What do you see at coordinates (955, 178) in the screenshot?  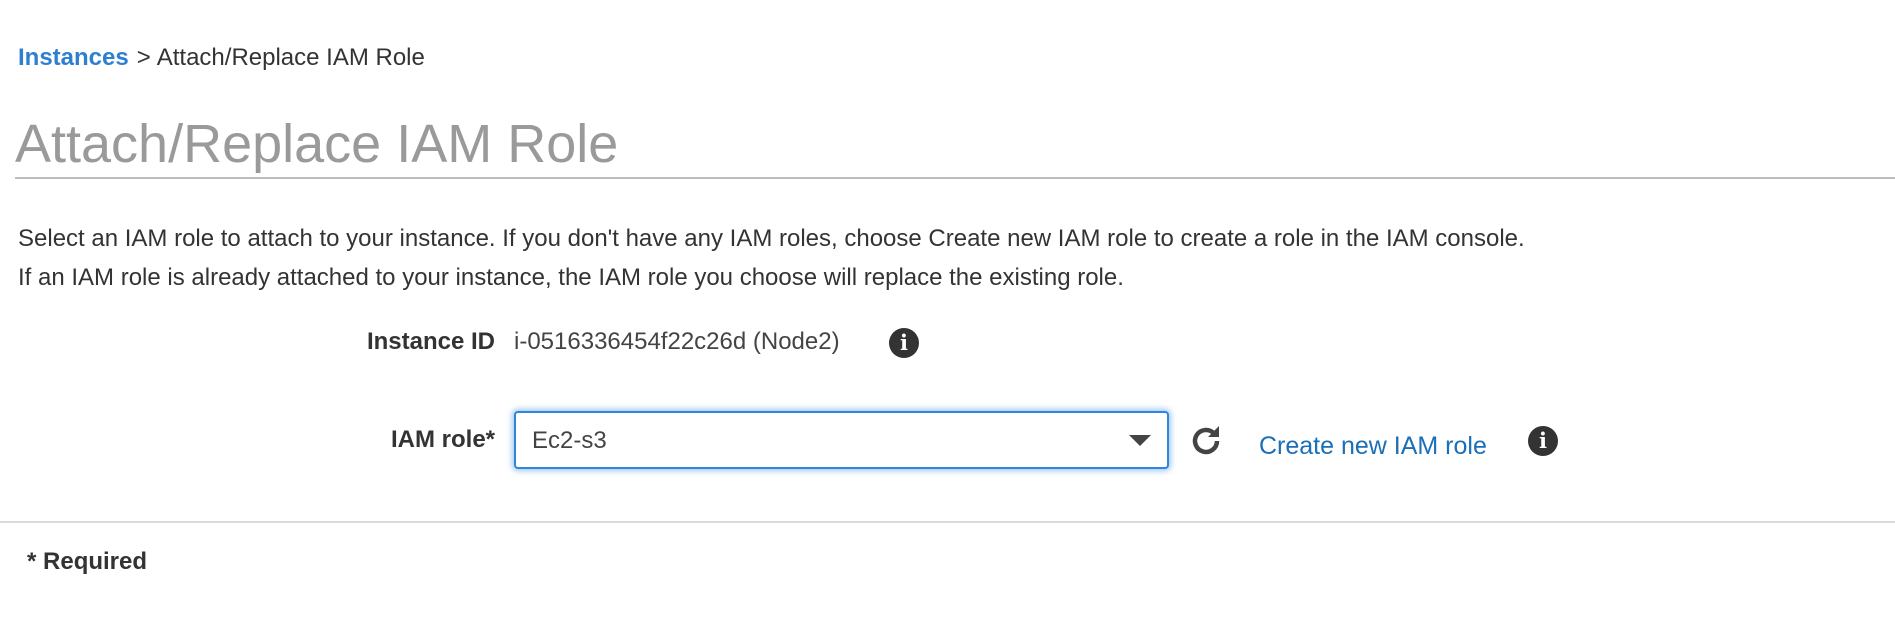 I see `title-divider` at bounding box center [955, 178].